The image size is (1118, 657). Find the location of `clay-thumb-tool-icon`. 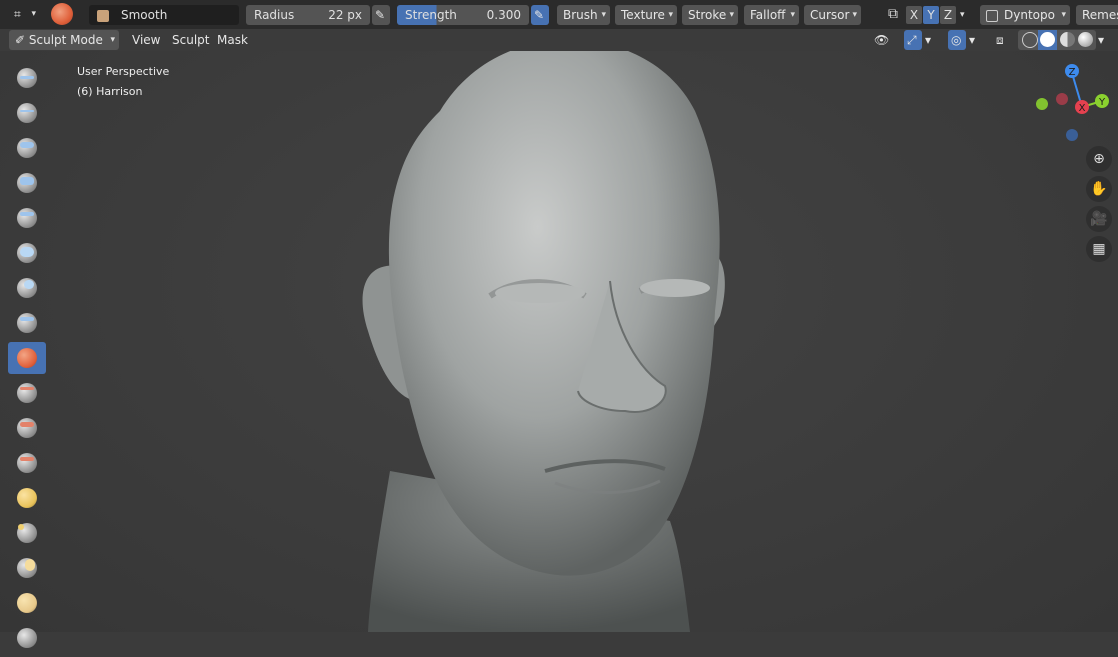

clay-thumb-tool-icon is located at coordinates (27, 218).